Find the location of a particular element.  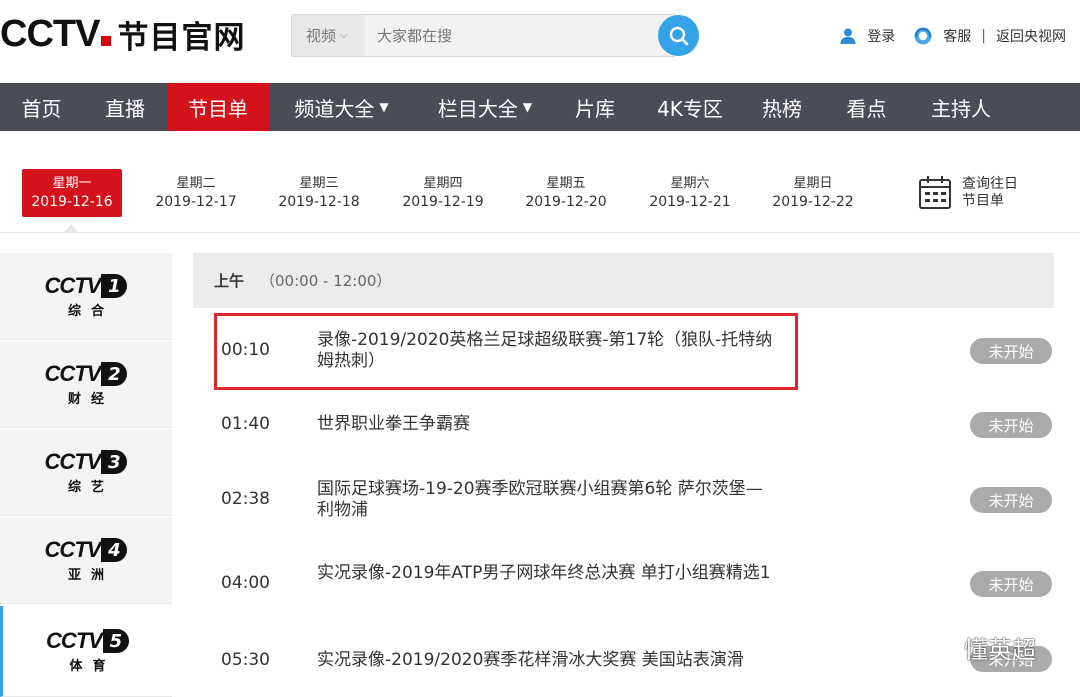

nav-columns: 栏目大全 ▼ is located at coordinates (485, 107).